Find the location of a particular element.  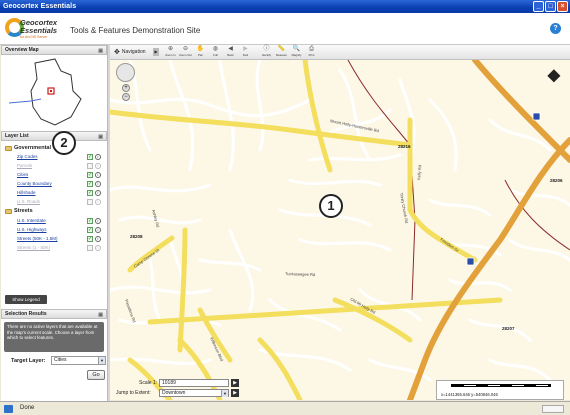

zoom-out-tool: ⊖ Zoom Out is located at coordinates (185, 52).